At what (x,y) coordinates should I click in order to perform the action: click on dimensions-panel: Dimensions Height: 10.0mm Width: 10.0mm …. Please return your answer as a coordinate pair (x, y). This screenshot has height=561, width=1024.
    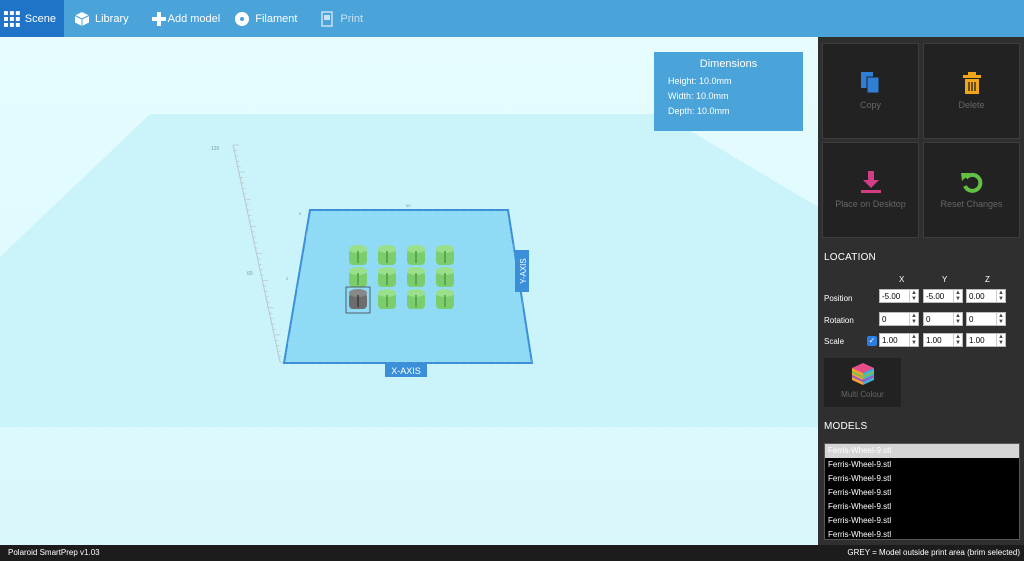
    Looking at the image, I should click on (728, 91).